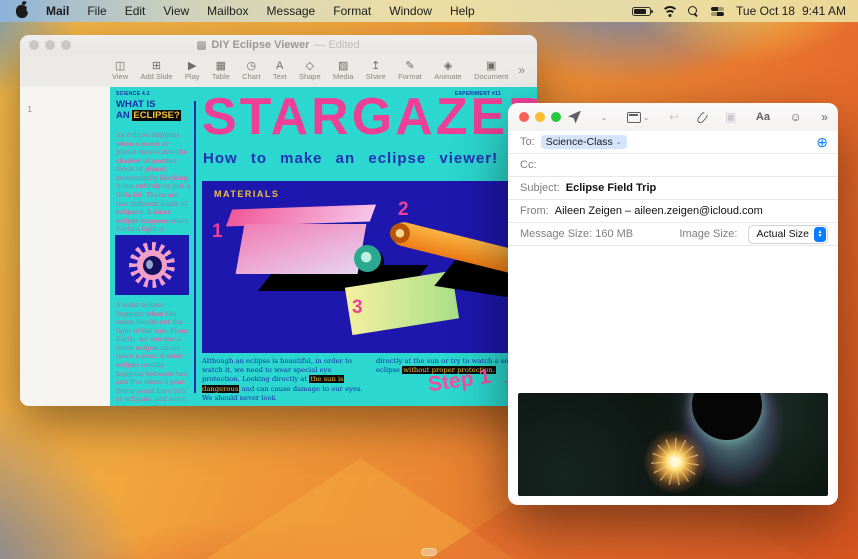  I want to click on toolbar-label: Media, so click(343, 76).